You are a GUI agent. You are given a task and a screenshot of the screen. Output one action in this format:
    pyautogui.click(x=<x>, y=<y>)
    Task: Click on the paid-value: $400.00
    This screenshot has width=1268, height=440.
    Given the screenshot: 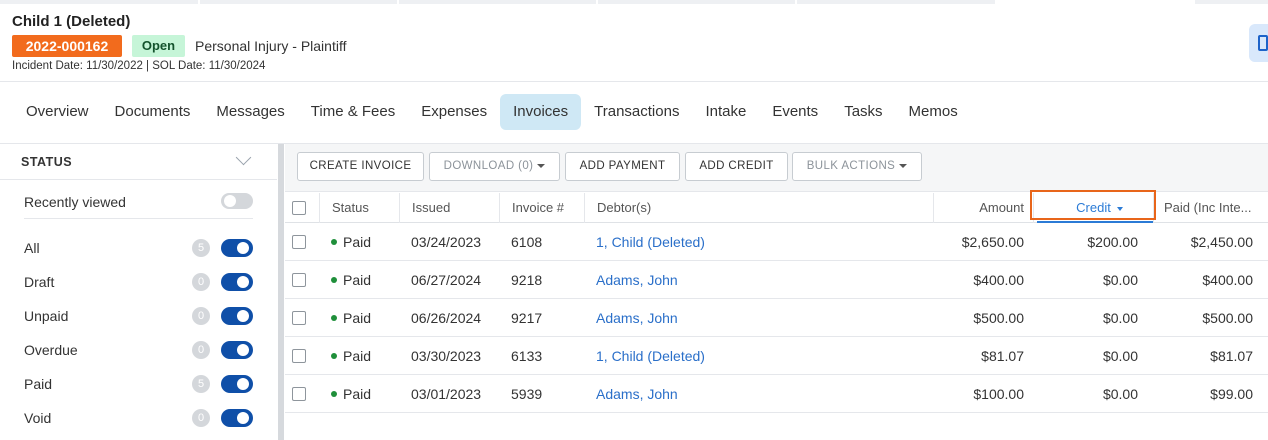 What is the action you would take?
    pyautogui.click(x=1227, y=280)
    